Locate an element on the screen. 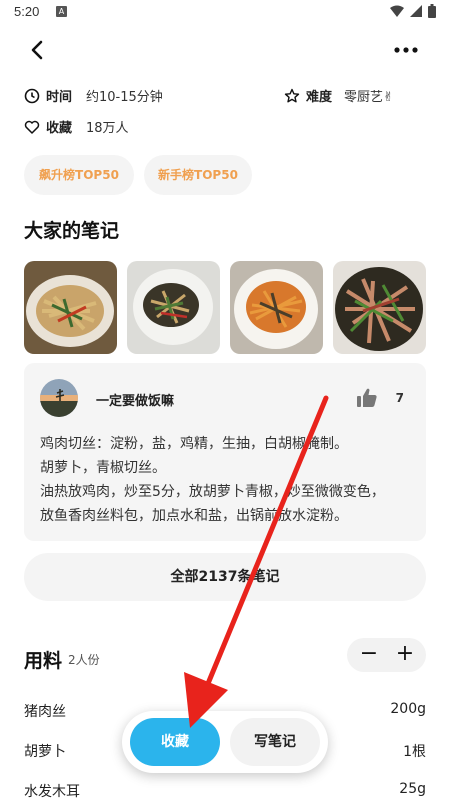 This screenshot has height=805, width=450. tag-beginner-top50: 新手榜TOP50 is located at coordinates (198, 175).